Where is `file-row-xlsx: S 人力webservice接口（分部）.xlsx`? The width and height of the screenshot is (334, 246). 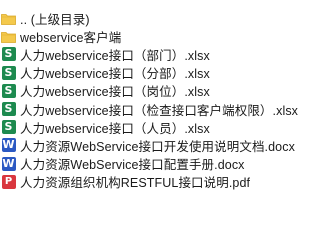 file-row-xlsx: S 人力webservice接口（分部）.xlsx is located at coordinates (167, 73).